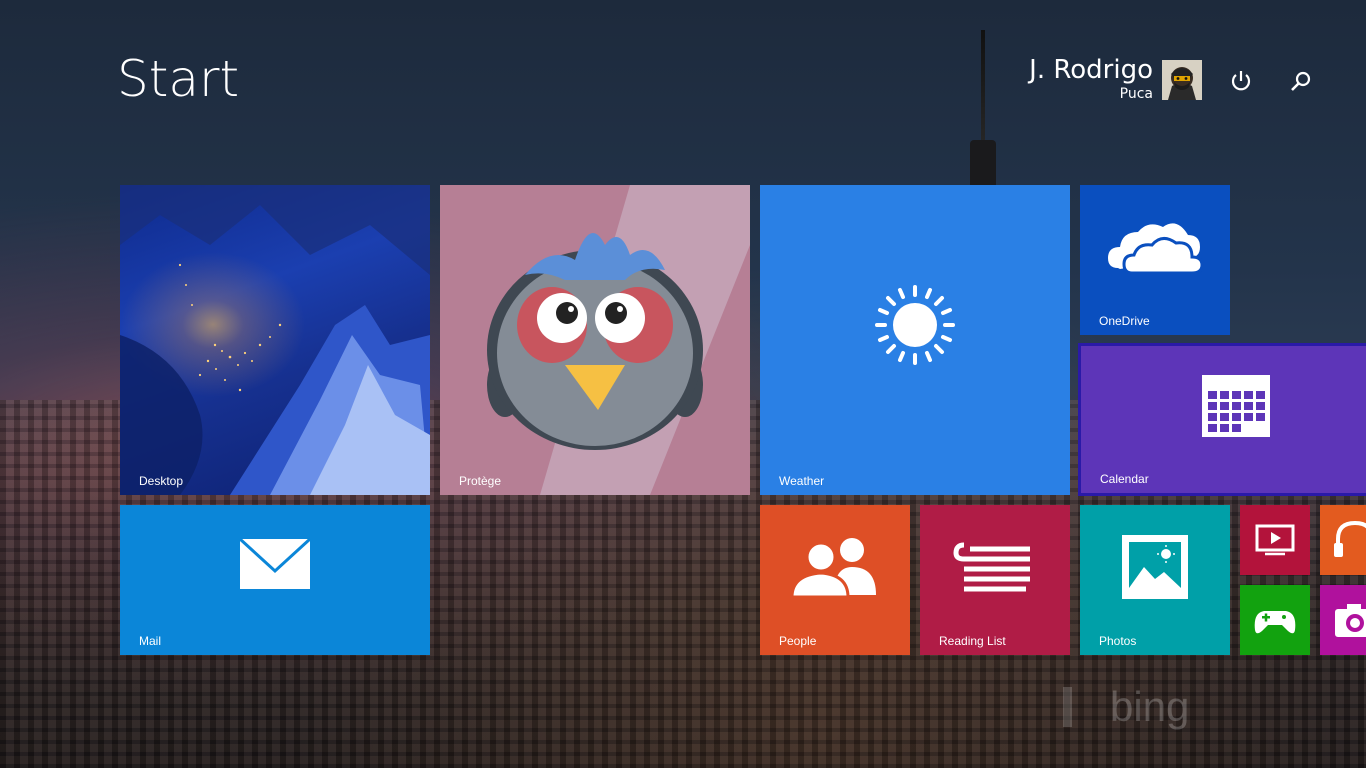 This screenshot has width=1366, height=768. I want to click on page-title: Start, so click(178, 79).